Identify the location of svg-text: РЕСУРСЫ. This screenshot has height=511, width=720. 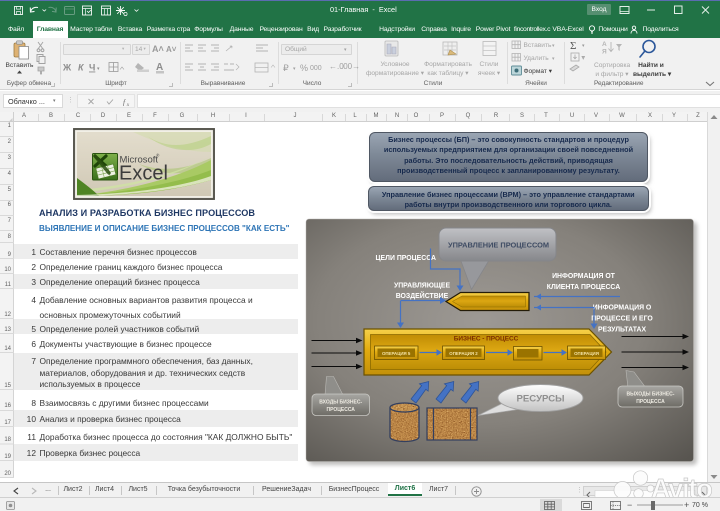
(540, 399).